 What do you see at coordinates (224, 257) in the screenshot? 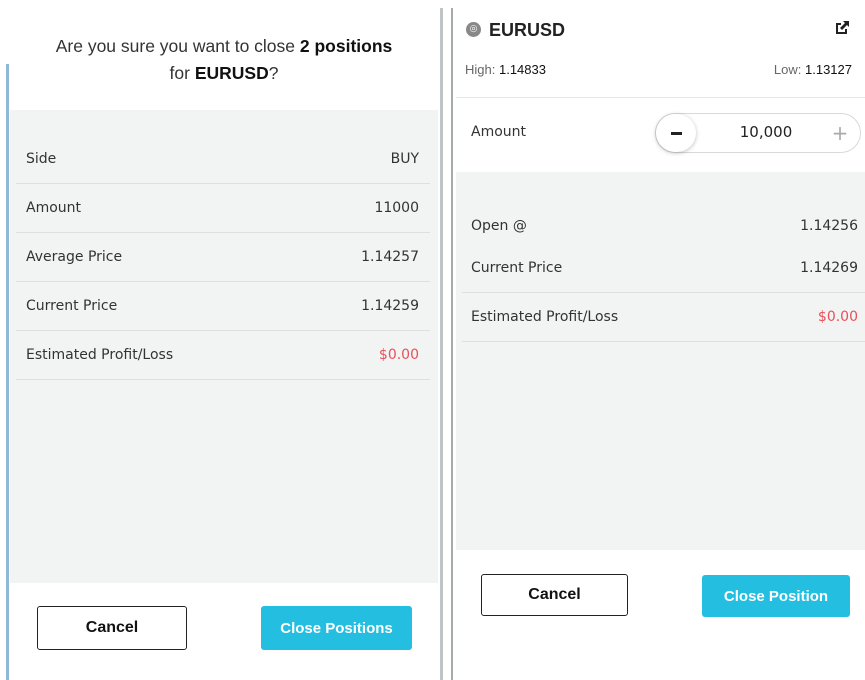
I see `detail-row-average-price: Average Price 1.14257` at bounding box center [224, 257].